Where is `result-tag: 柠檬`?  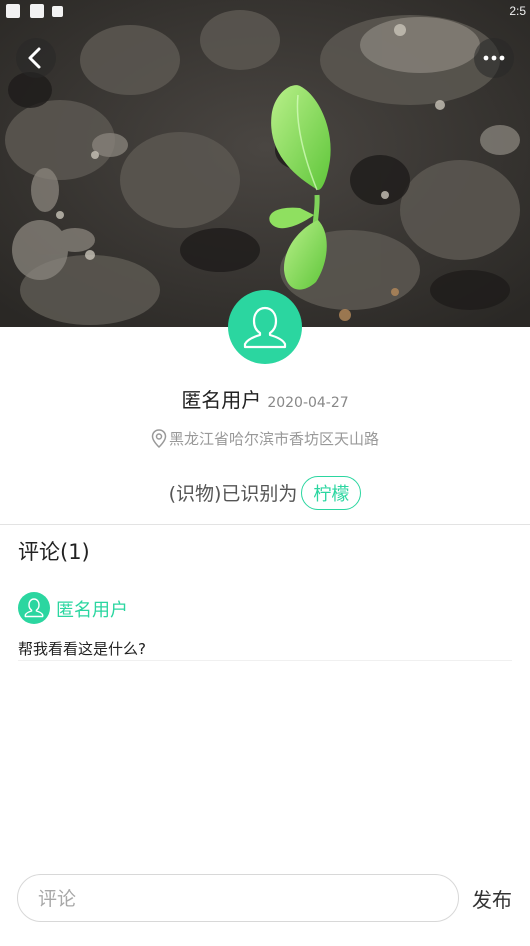 result-tag: 柠檬 is located at coordinates (331, 493).